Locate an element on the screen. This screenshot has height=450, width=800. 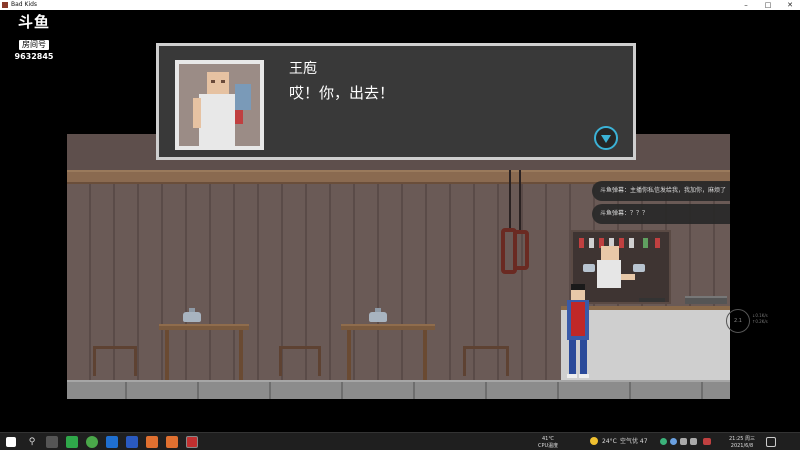
chat-message: 斗鱼弹幕：主播你私信发给我，我加你，麻烦了 is located at coordinates (661, 191).